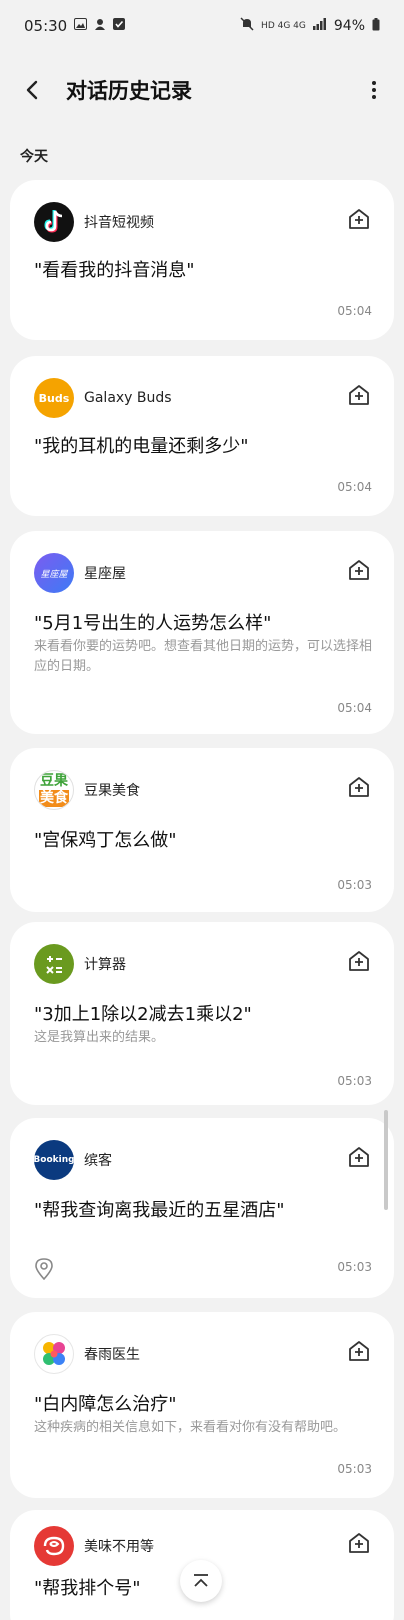  What do you see at coordinates (54, 1354) in the screenshot?
I see `chunyu-icon` at bounding box center [54, 1354].